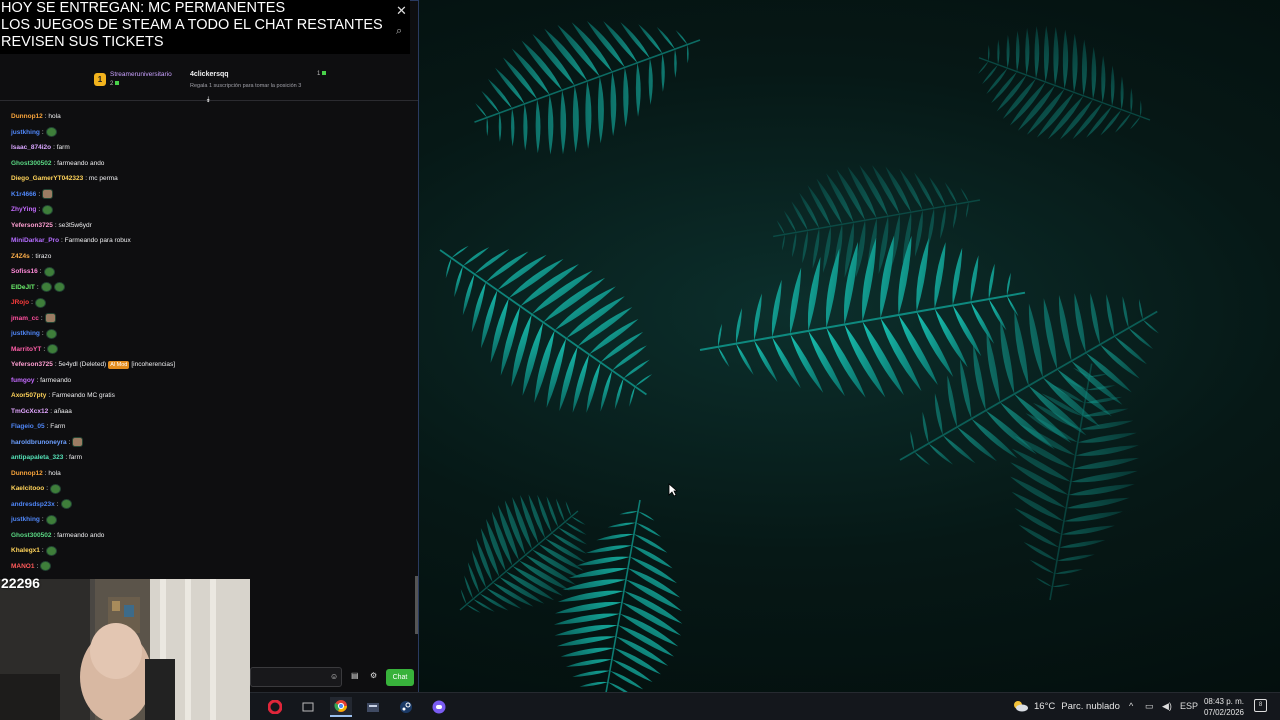 Image resolution: width=1280 pixels, height=720 pixels. I want to click on chat-username: jmam_cc, so click(25, 318).